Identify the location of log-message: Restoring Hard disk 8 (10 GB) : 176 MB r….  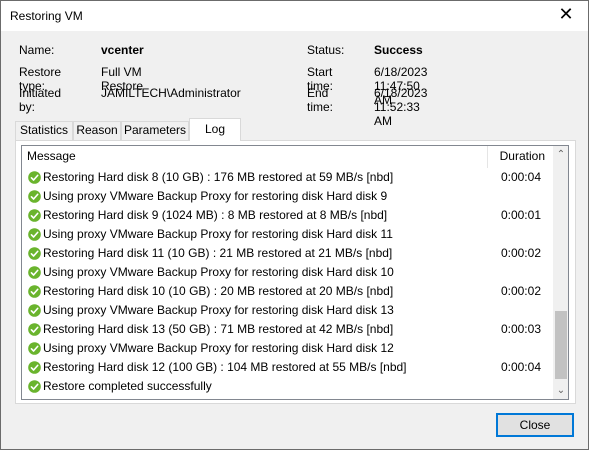
(218, 177).